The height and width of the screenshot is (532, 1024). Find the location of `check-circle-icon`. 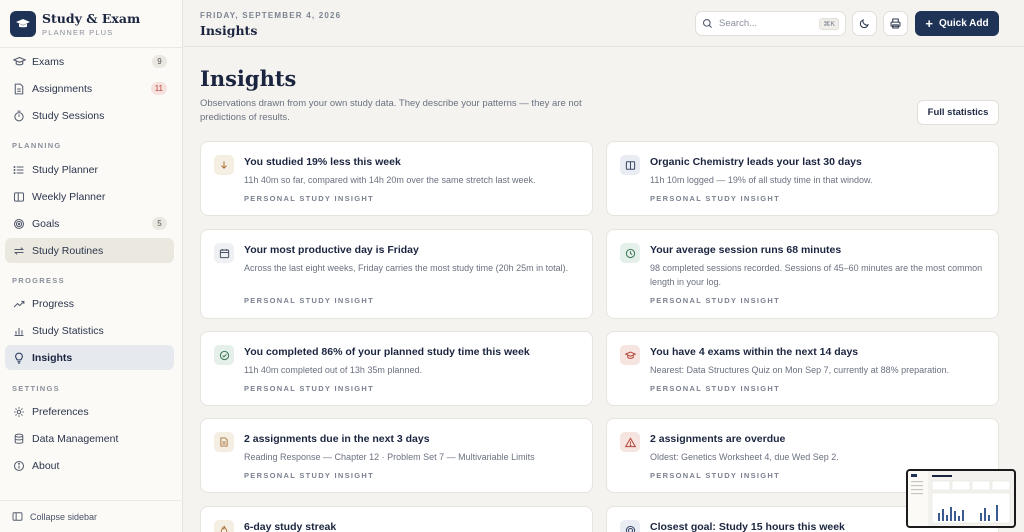

check-circle-icon is located at coordinates (224, 355).